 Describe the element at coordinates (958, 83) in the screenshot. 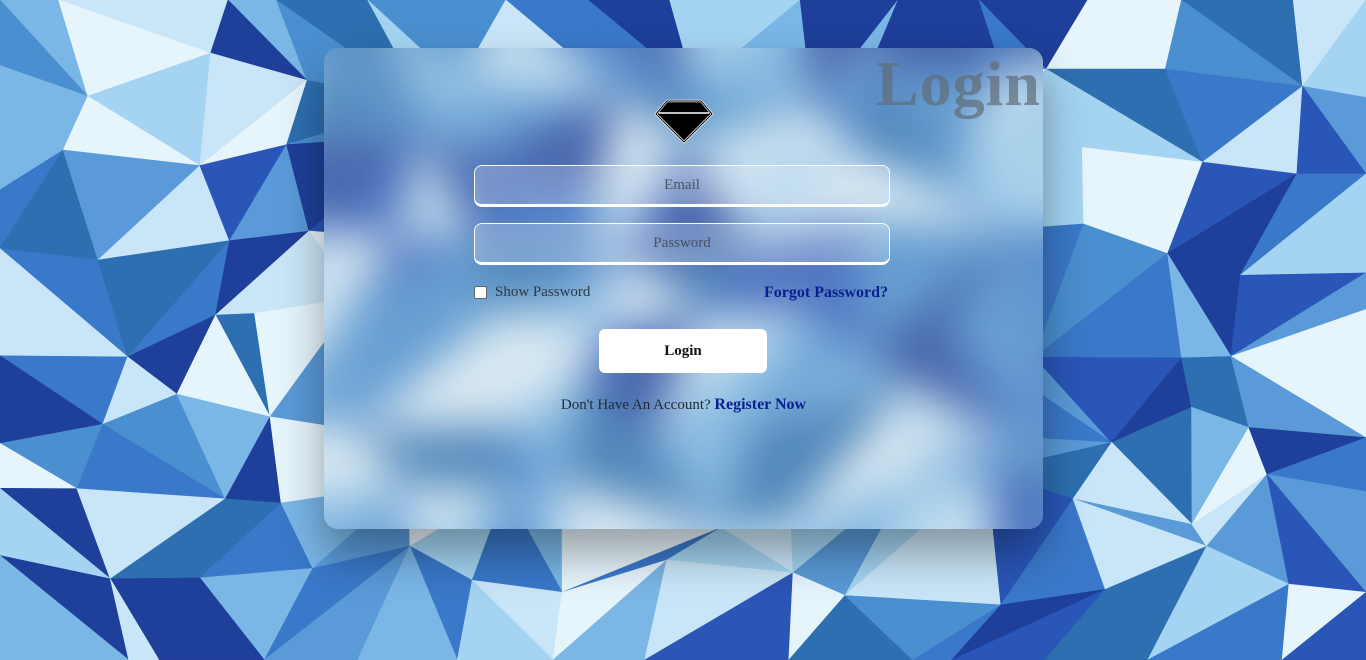

I see `page-title: Login` at that location.